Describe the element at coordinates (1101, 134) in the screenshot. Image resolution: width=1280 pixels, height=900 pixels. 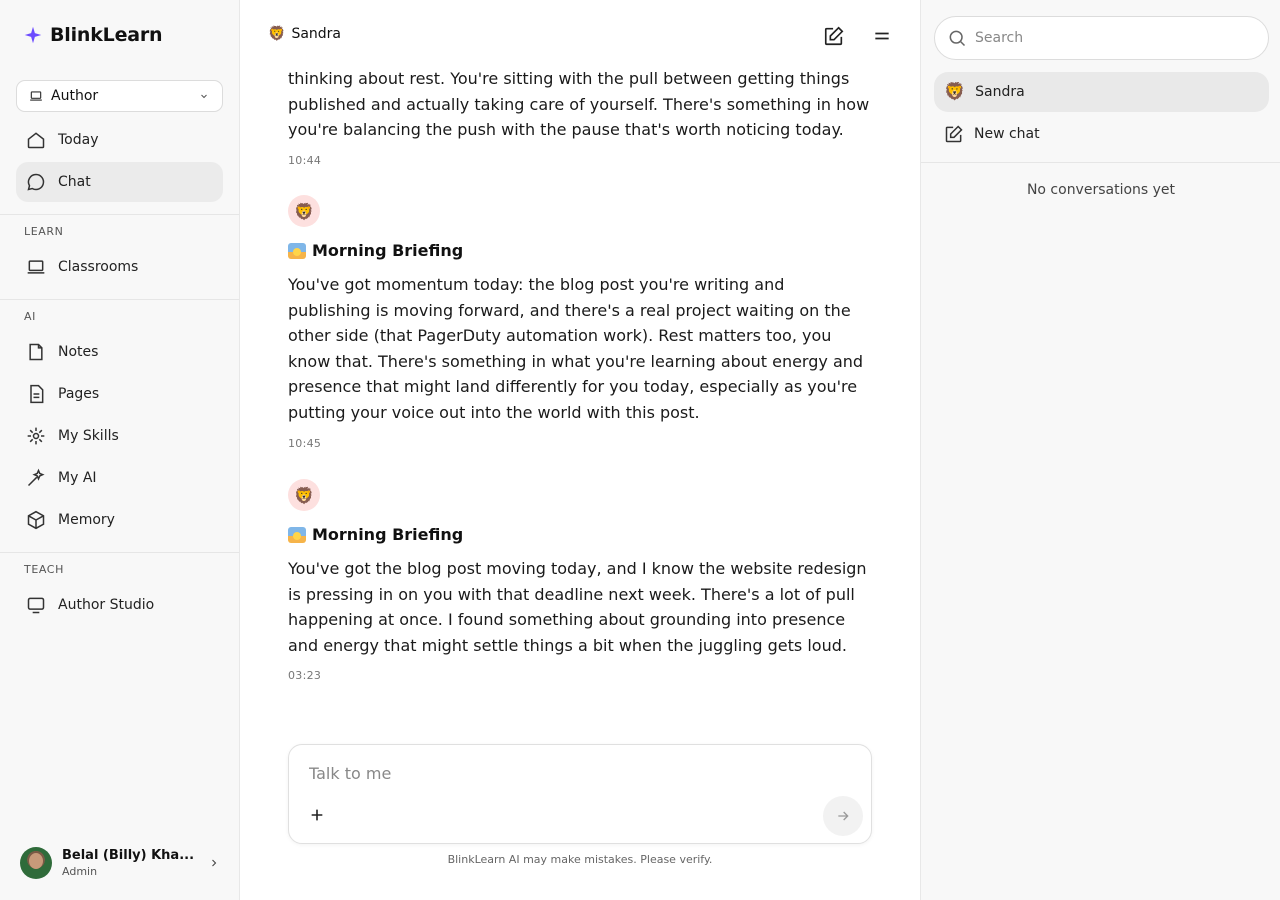
I see `new-chat-item: New chat` at that location.